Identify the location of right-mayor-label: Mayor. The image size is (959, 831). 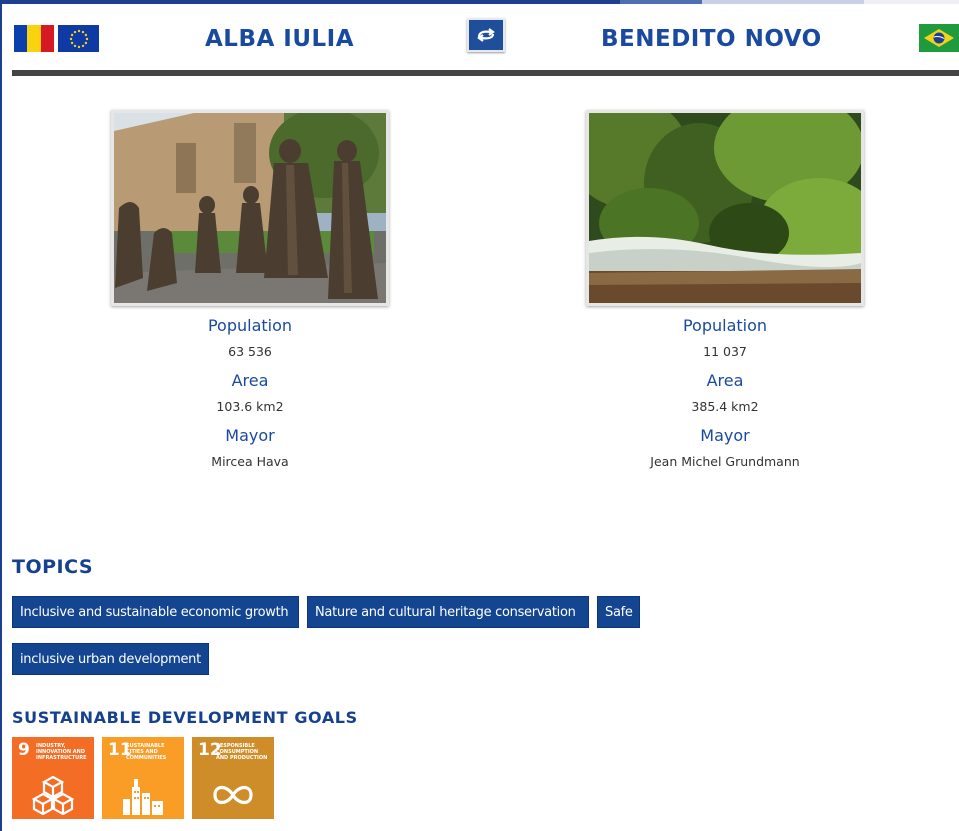
(725, 435).